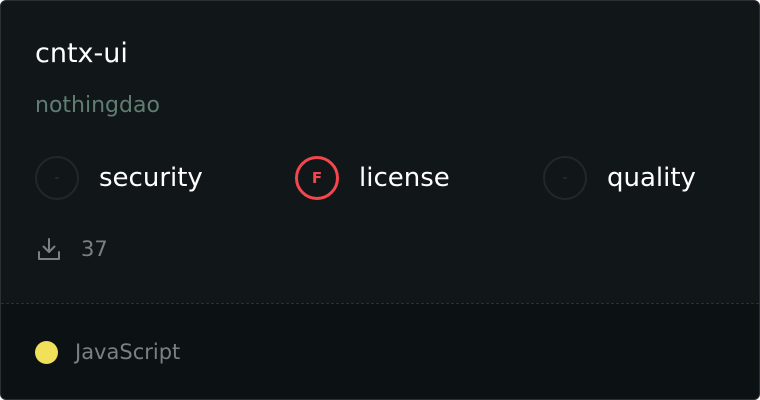  Describe the element at coordinates (81, 54) in the screenshot. I see `package-name: cntx-ui` at that location.